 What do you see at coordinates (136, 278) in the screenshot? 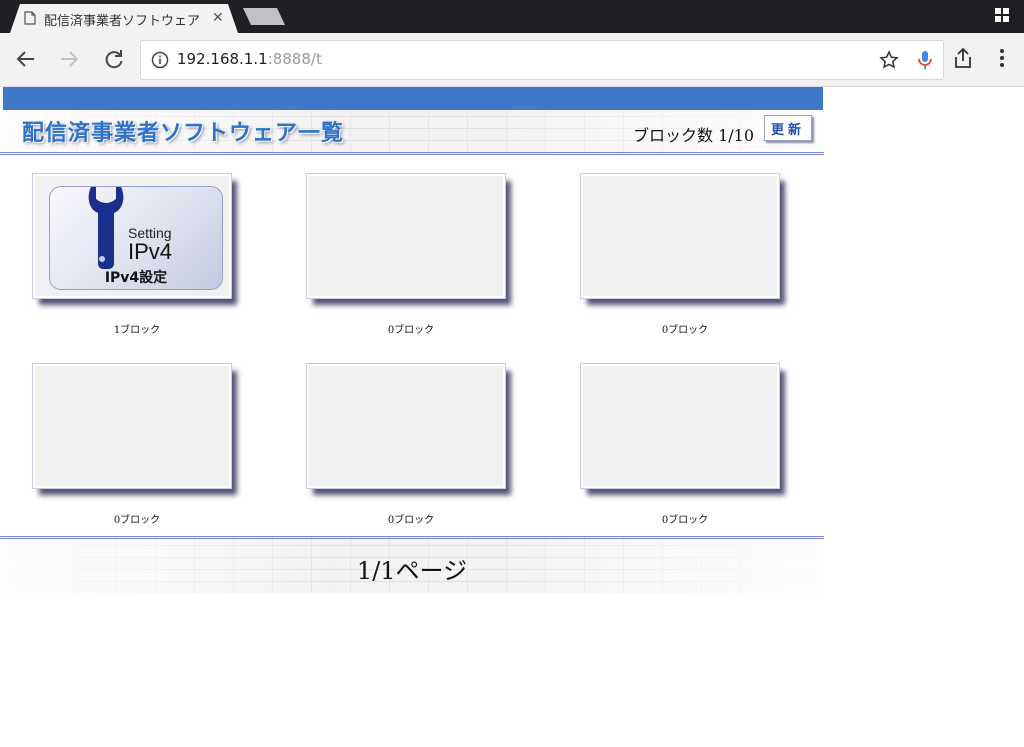
I see `tile-caption: IPv4設定` at bounding box center [136, 278].